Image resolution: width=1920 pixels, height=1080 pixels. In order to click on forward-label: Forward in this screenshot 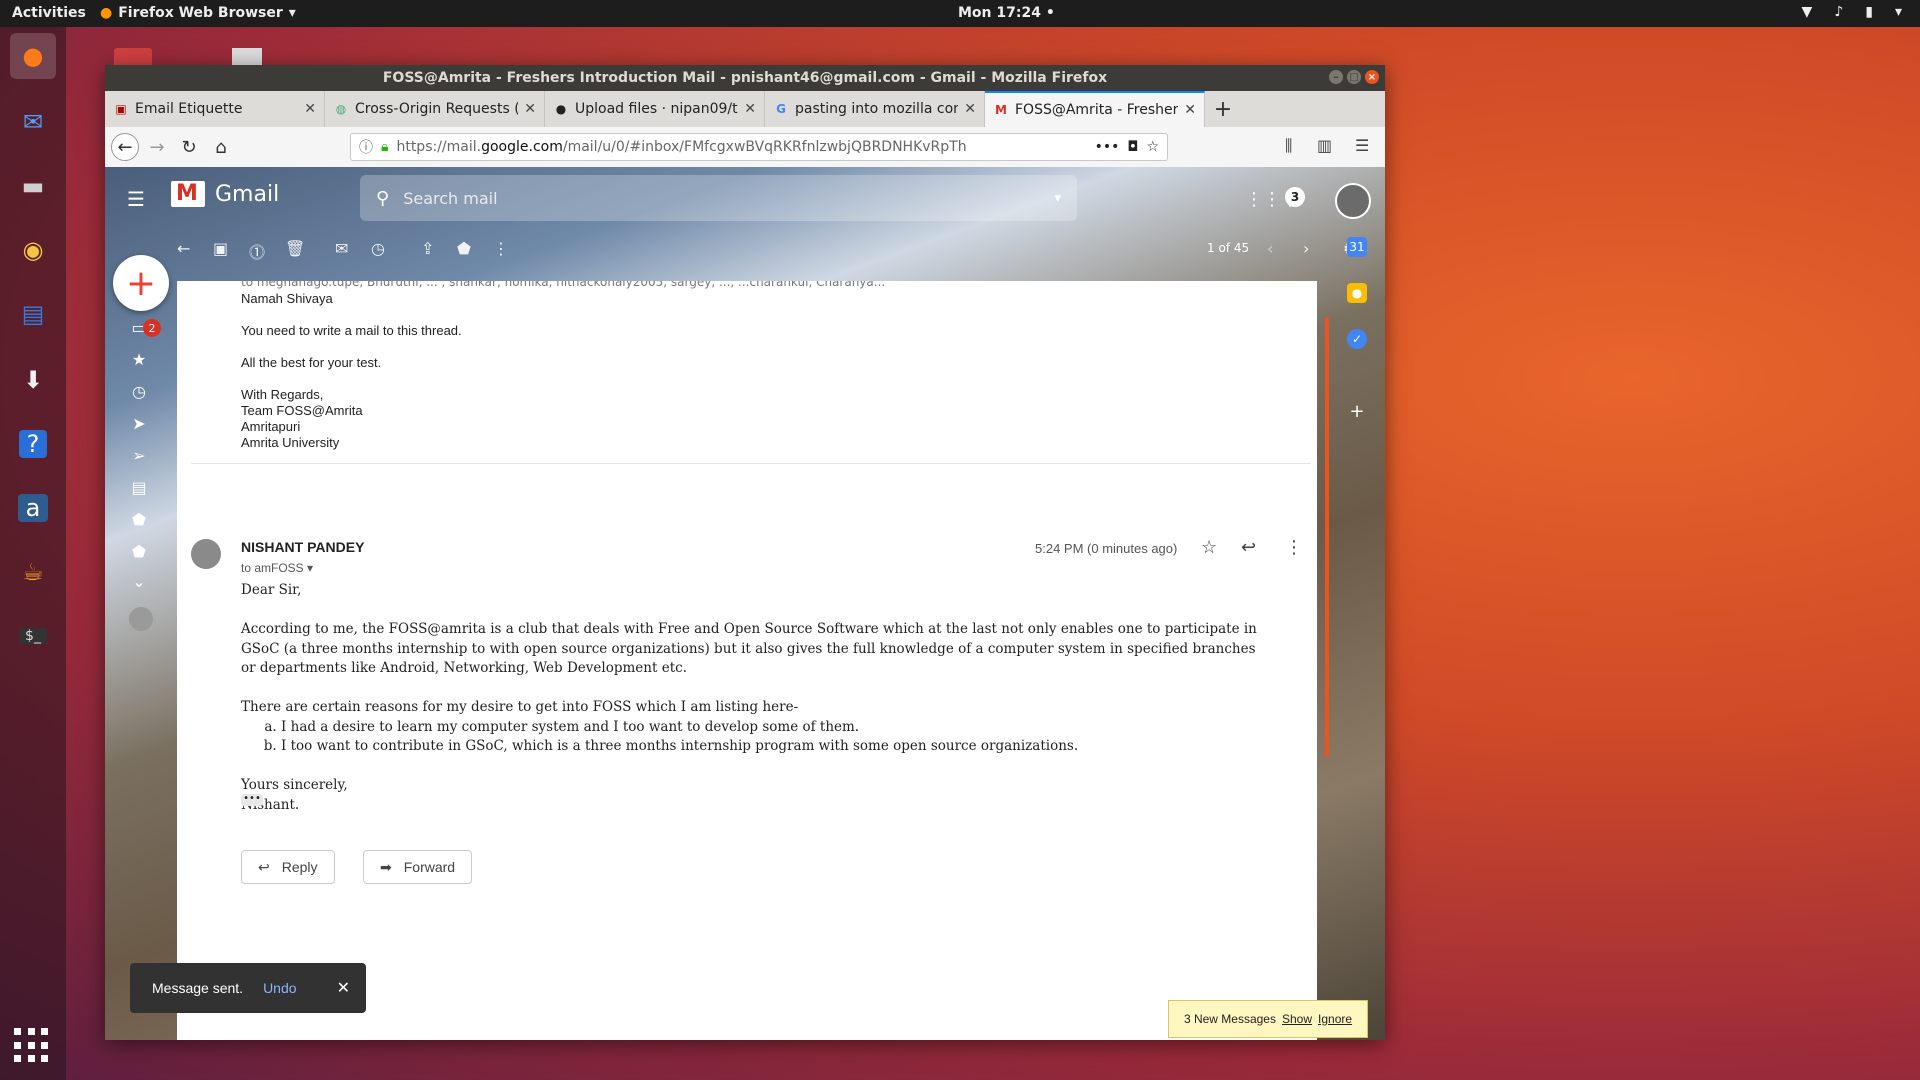, I will do `click(429, 867)`.